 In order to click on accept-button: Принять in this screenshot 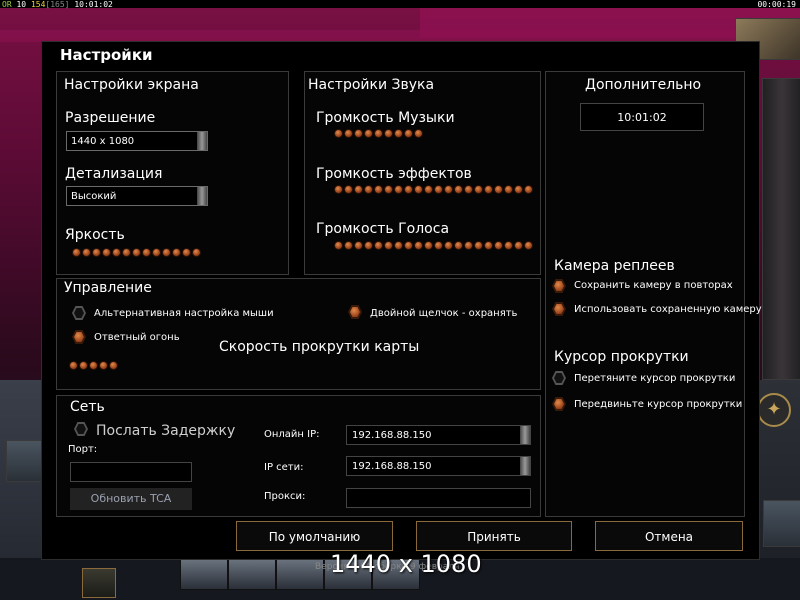, I will do `click(494, 536)`.